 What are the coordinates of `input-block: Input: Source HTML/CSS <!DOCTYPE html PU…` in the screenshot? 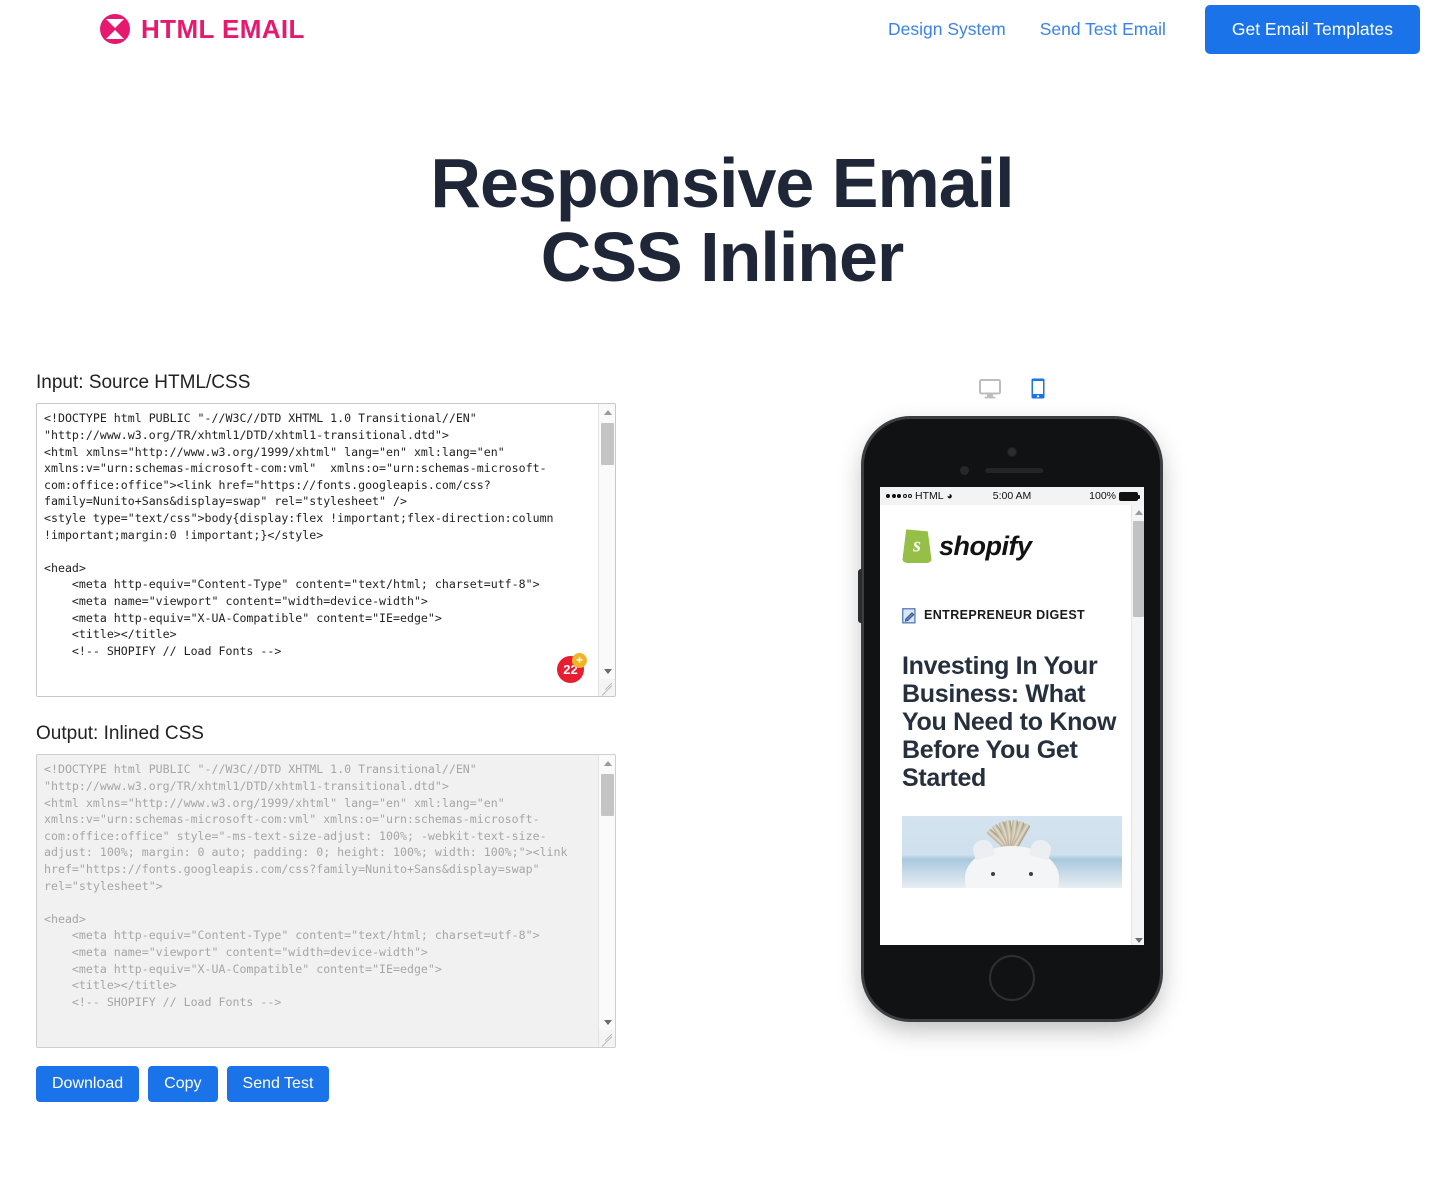 It's located at (326, 535).